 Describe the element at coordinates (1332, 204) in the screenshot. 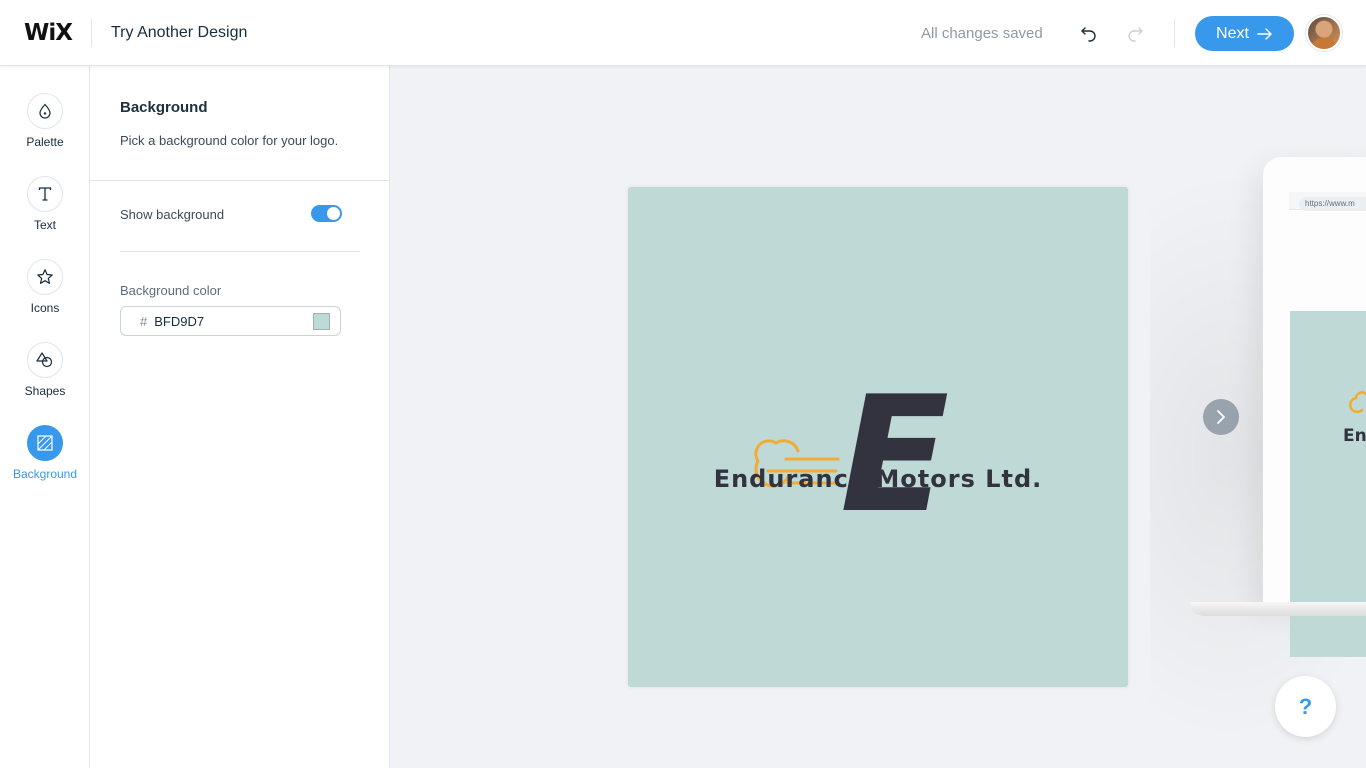

I see `browser-url: https://www.m` at that location.